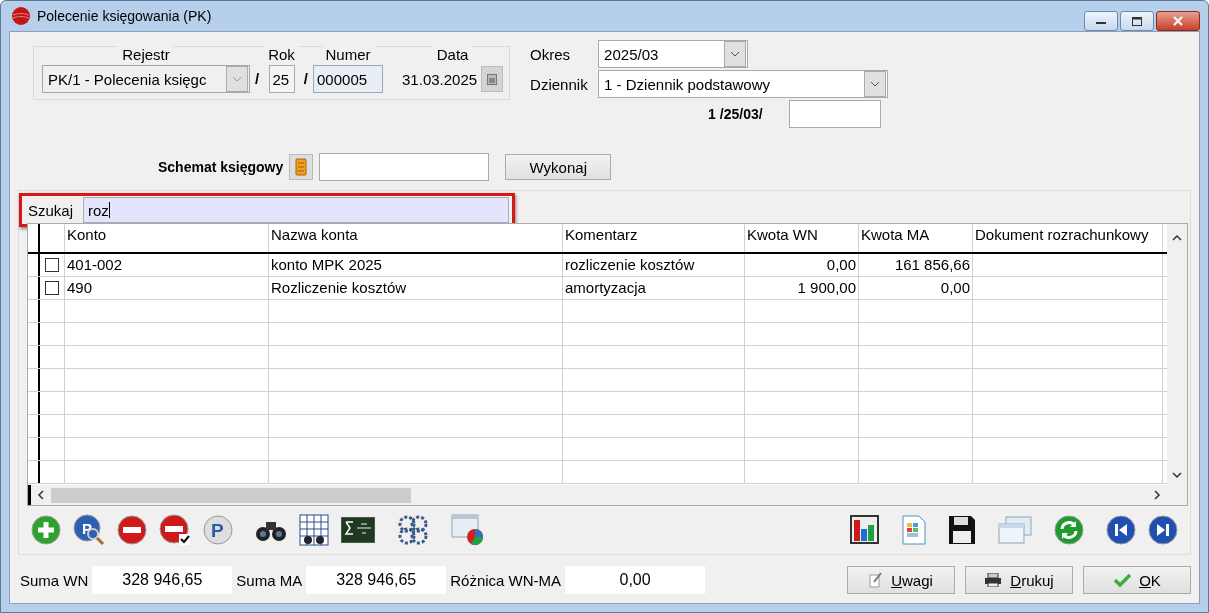 The width and height of the screenshot is (1209, 613). What do you see at coordinates (416, 238) in the screenshot?
I see `column-header: Nazwa konta` at bounding box center [416, 238].